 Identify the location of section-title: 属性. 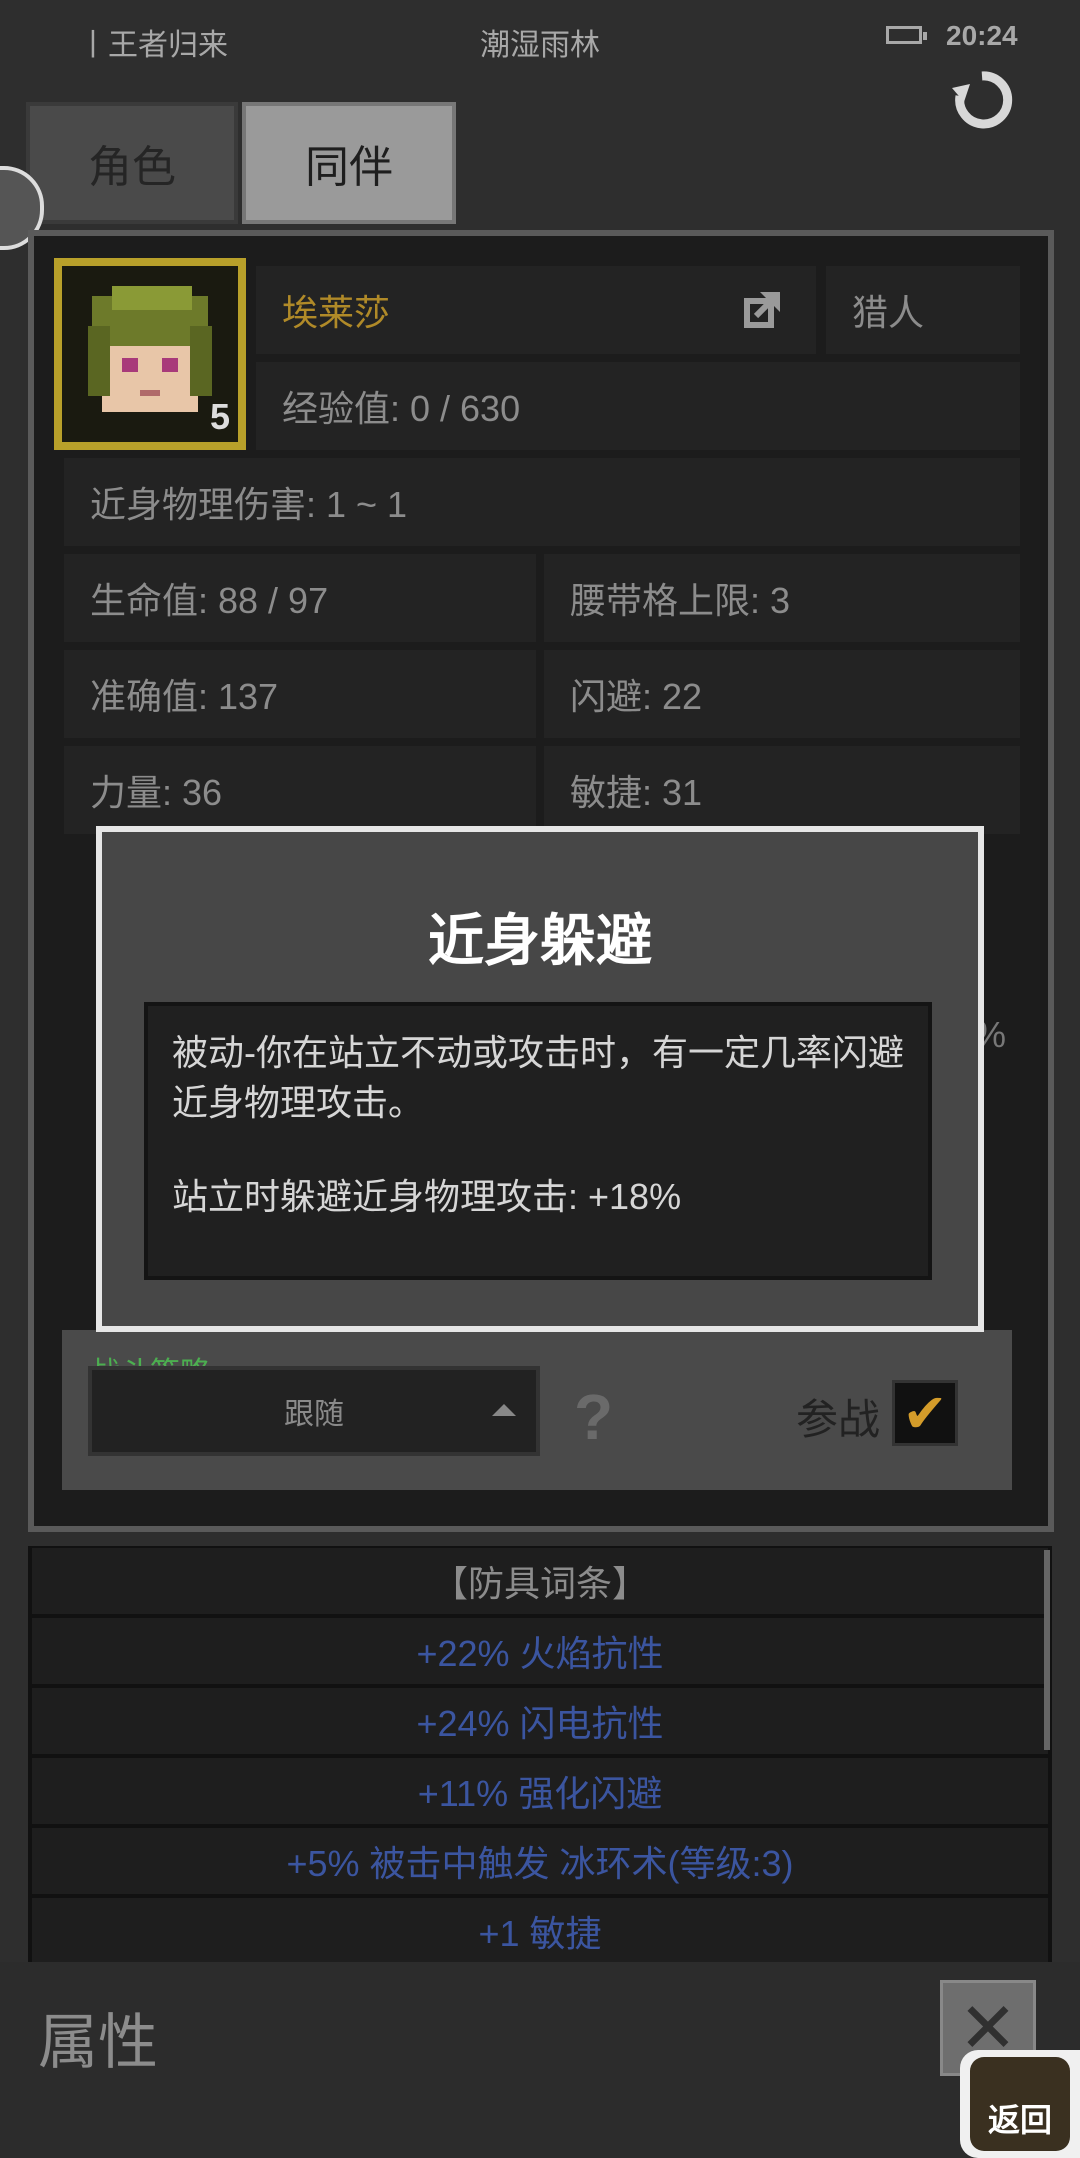
(98, 2042).